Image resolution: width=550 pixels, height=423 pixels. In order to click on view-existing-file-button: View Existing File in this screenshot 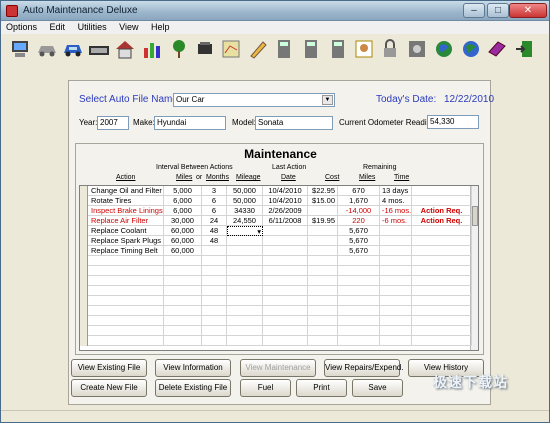, I will do `click(109, 368)`.